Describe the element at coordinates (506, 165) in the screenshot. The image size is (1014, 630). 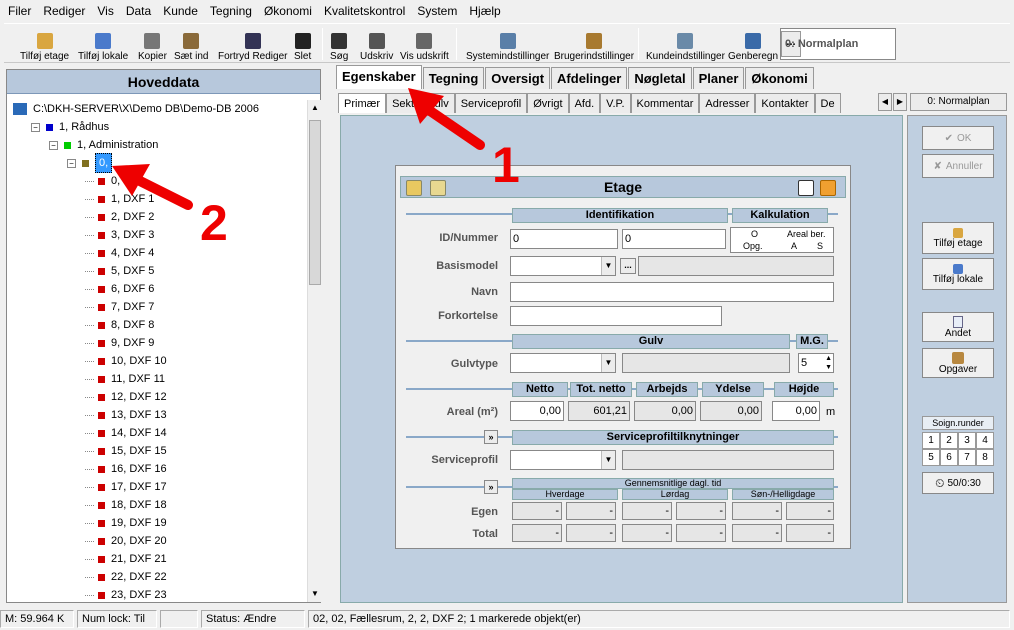
I see `annotation-number-1: 1` at that location.